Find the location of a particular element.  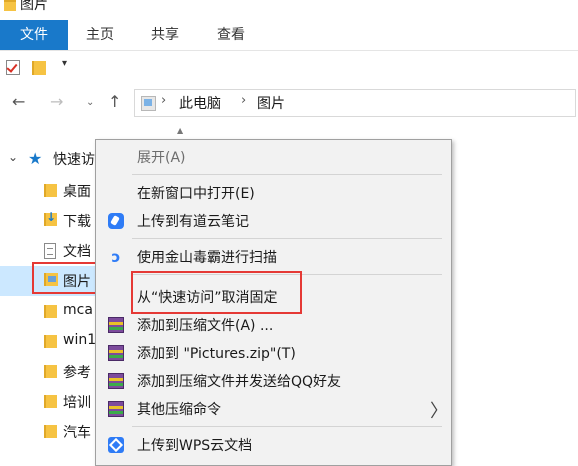

tree-item-label: win1 is located at coordinates (80, 340).